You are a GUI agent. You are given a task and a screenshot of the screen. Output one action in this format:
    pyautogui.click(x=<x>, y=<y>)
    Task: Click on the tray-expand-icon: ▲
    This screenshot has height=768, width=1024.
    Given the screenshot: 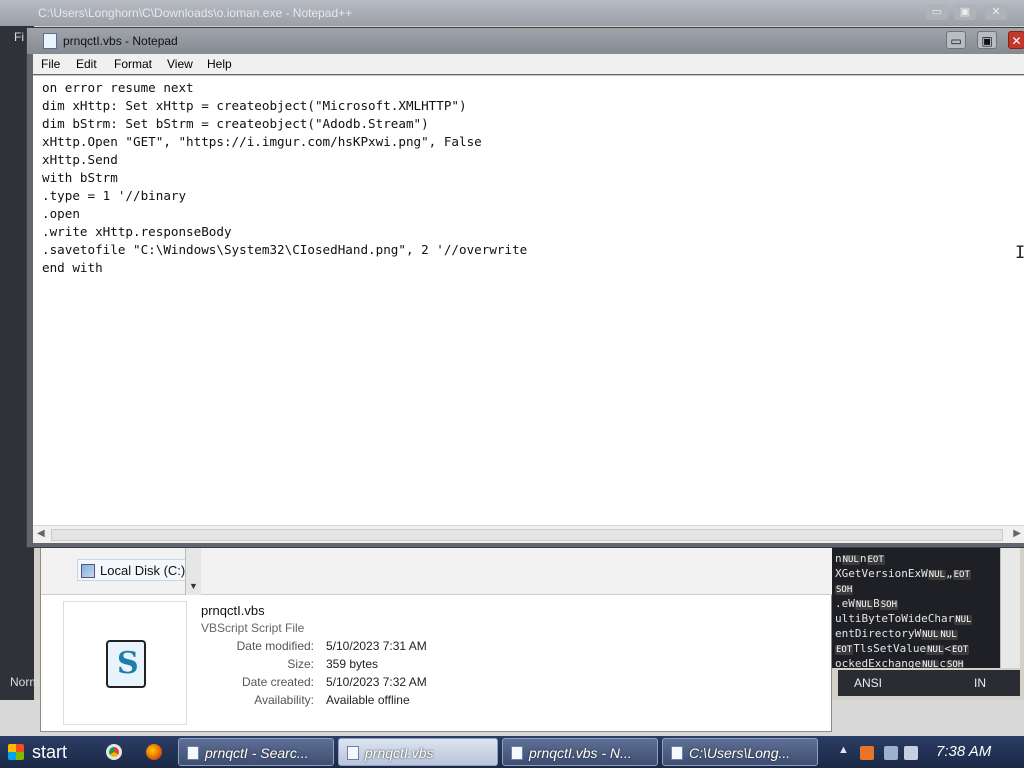 What is the action you would take?
    pyautogui.click(x=843, y=750)
    